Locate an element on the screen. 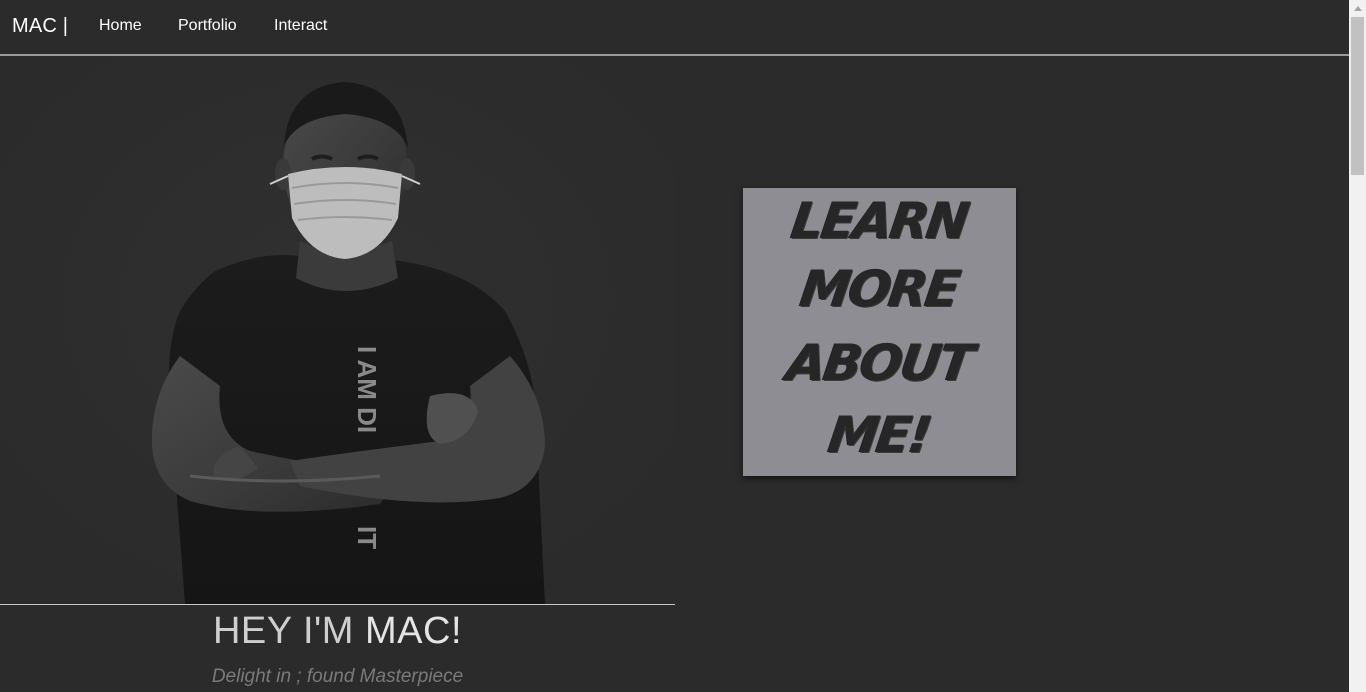 This screenshot has height=692, width=1366. hero-tagline: Delight in ; found Masterpiece is located at coordinates (337, 676).